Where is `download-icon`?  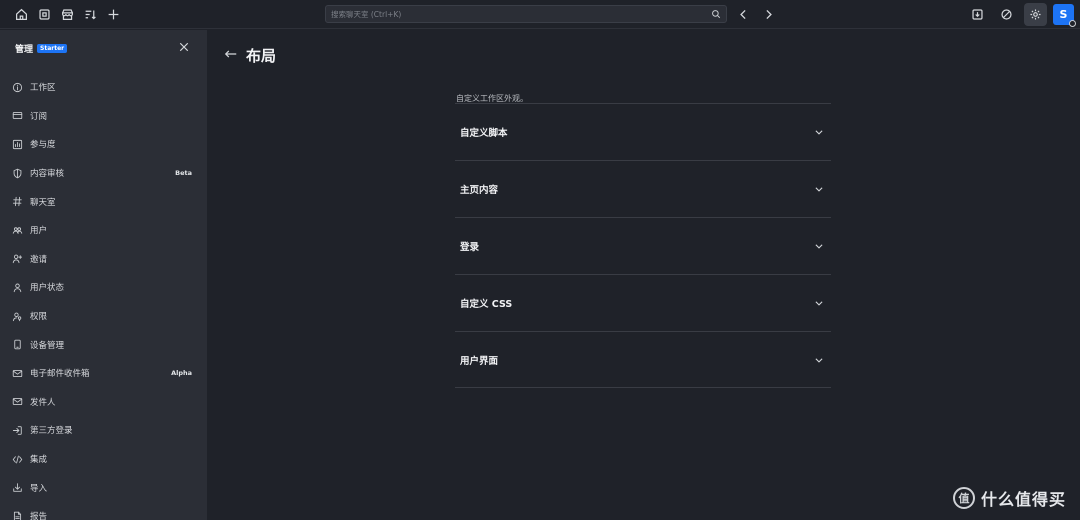
download-icon is located at coordinates (17, 487).